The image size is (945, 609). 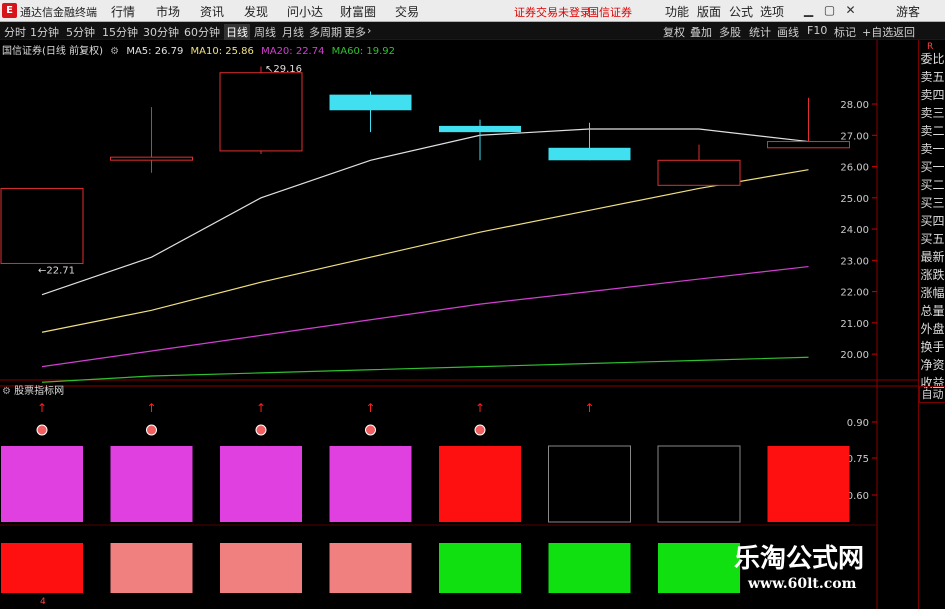 What do you see at coordinates (932, 394) in the screenshot?
I see `auto-button: 自动` at bounding box center [932, 394].